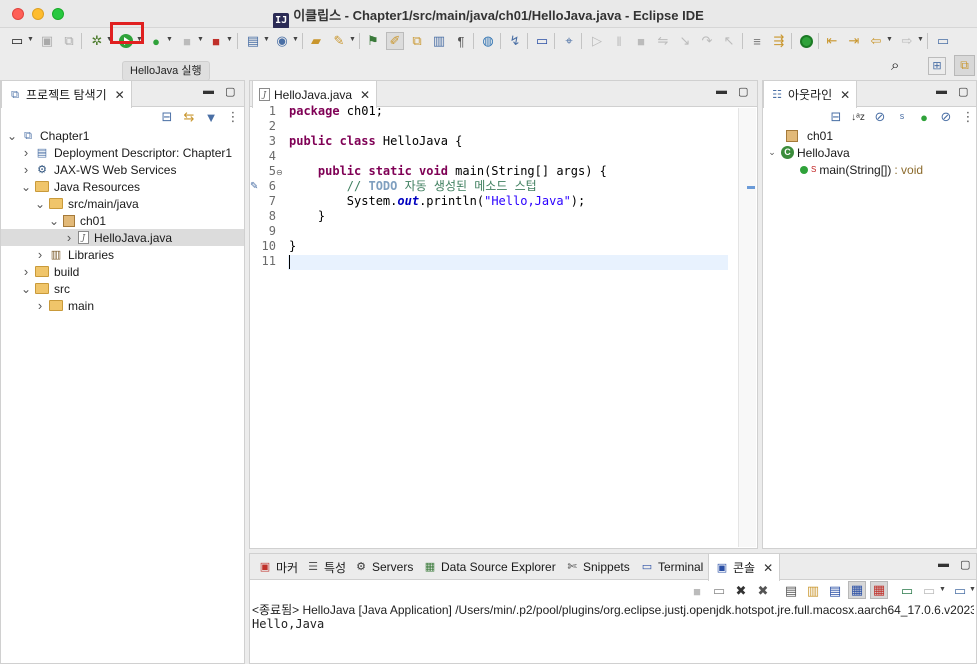  Describe the element at coordinates (47, 135) in the screenshot. I see `tree-item: ⌄ ⧉ Chapter1` at that location.